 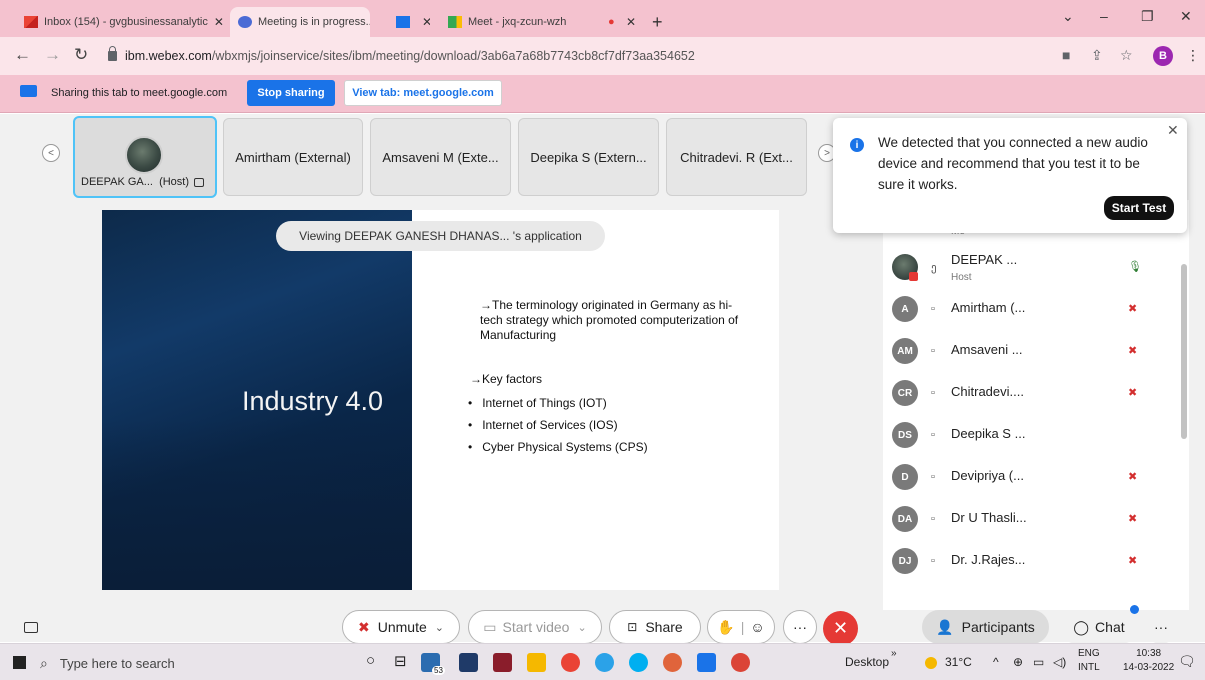 What do you see at coordinates (1097, 55) in the screenshot?
I see `share-page-icon: ⇪` at bounding box center [1097, 55].